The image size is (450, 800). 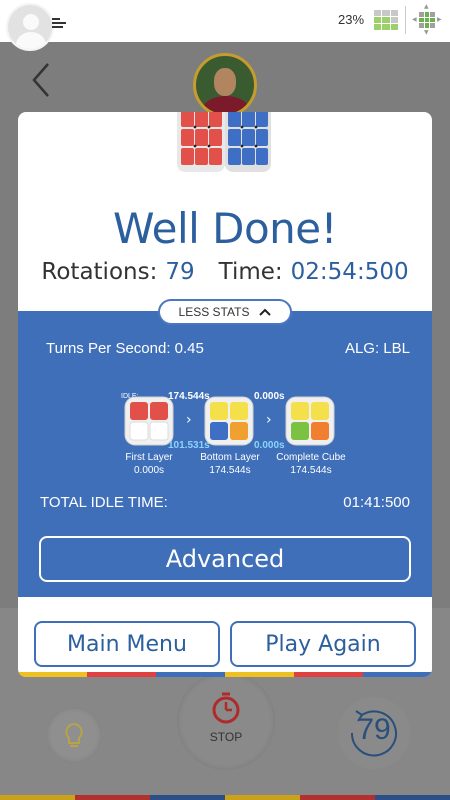 What do you see at coordinates (225, 797) in the screenshot?
I see `color-band` at bounding box center [225, 797].